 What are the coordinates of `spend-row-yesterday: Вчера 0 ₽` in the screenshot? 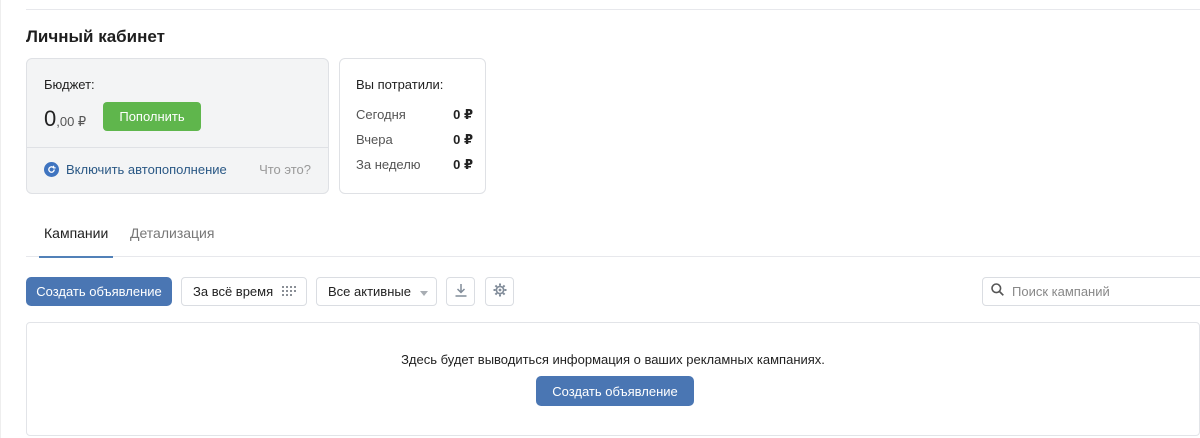 It's located at (414, 140).